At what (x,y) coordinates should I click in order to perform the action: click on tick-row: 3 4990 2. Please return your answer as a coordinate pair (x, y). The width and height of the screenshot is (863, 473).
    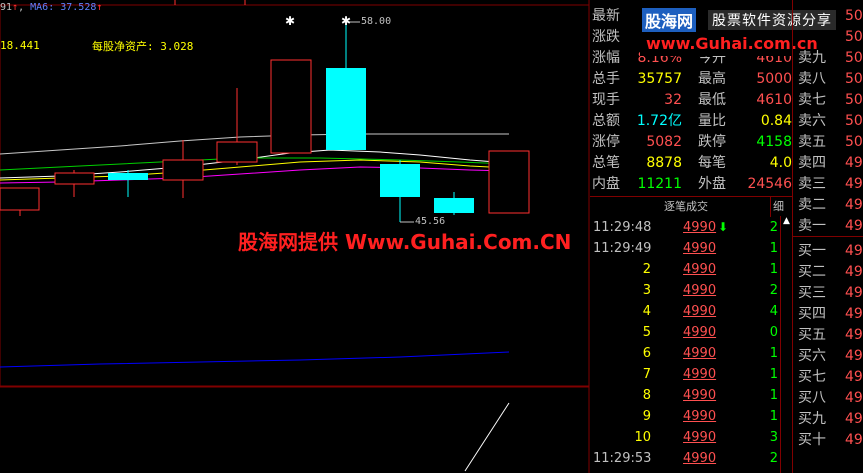
    Looking at the image, I should click on (691, 290).